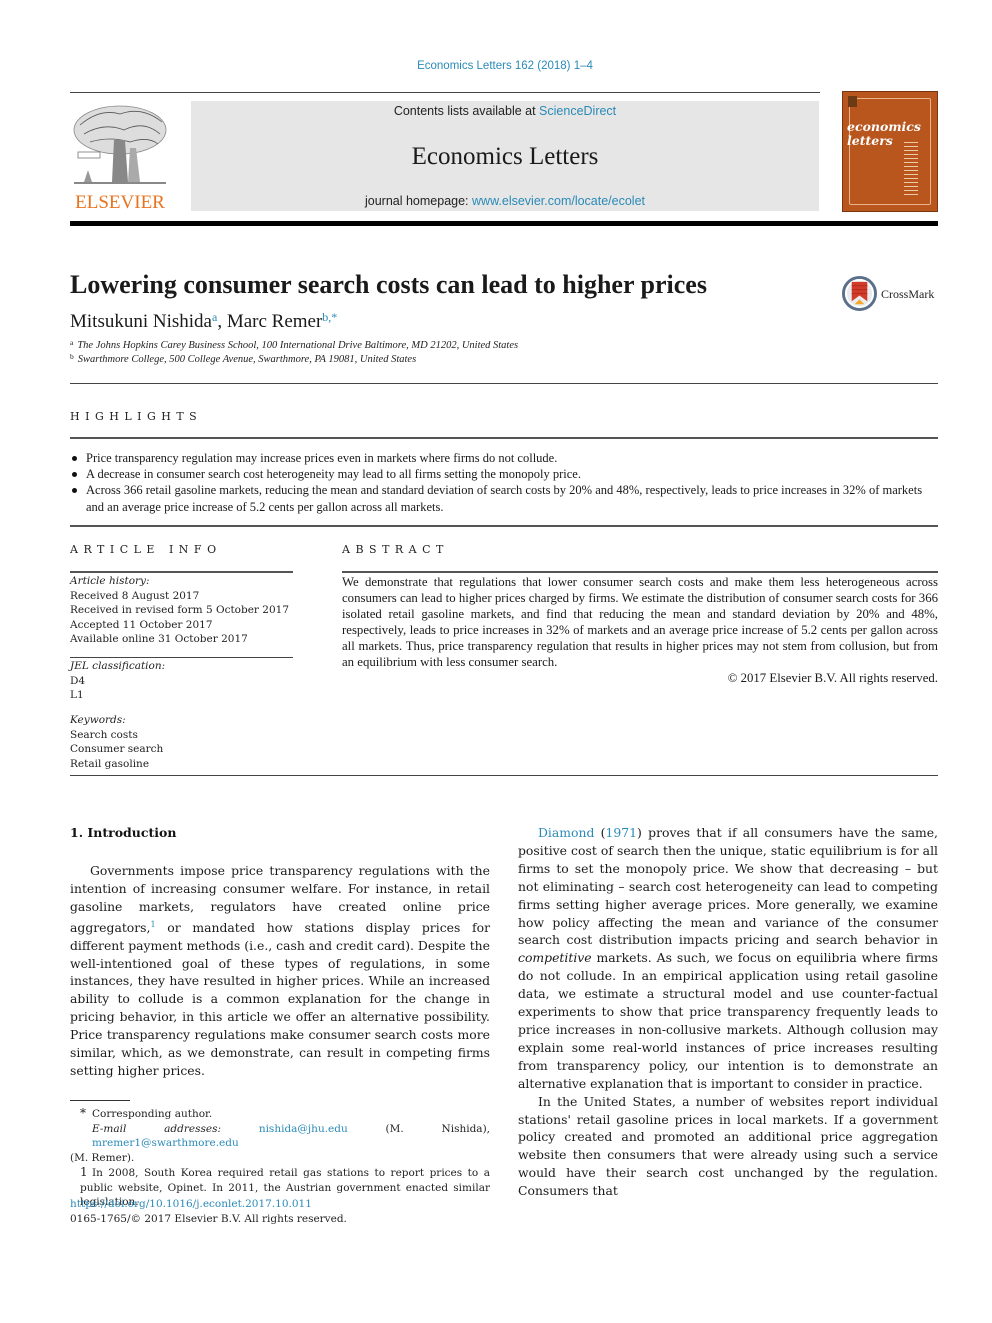 The width and height of the screenshot is (992, 1323). I want to click on footnote-rule, so click(100, 1100).